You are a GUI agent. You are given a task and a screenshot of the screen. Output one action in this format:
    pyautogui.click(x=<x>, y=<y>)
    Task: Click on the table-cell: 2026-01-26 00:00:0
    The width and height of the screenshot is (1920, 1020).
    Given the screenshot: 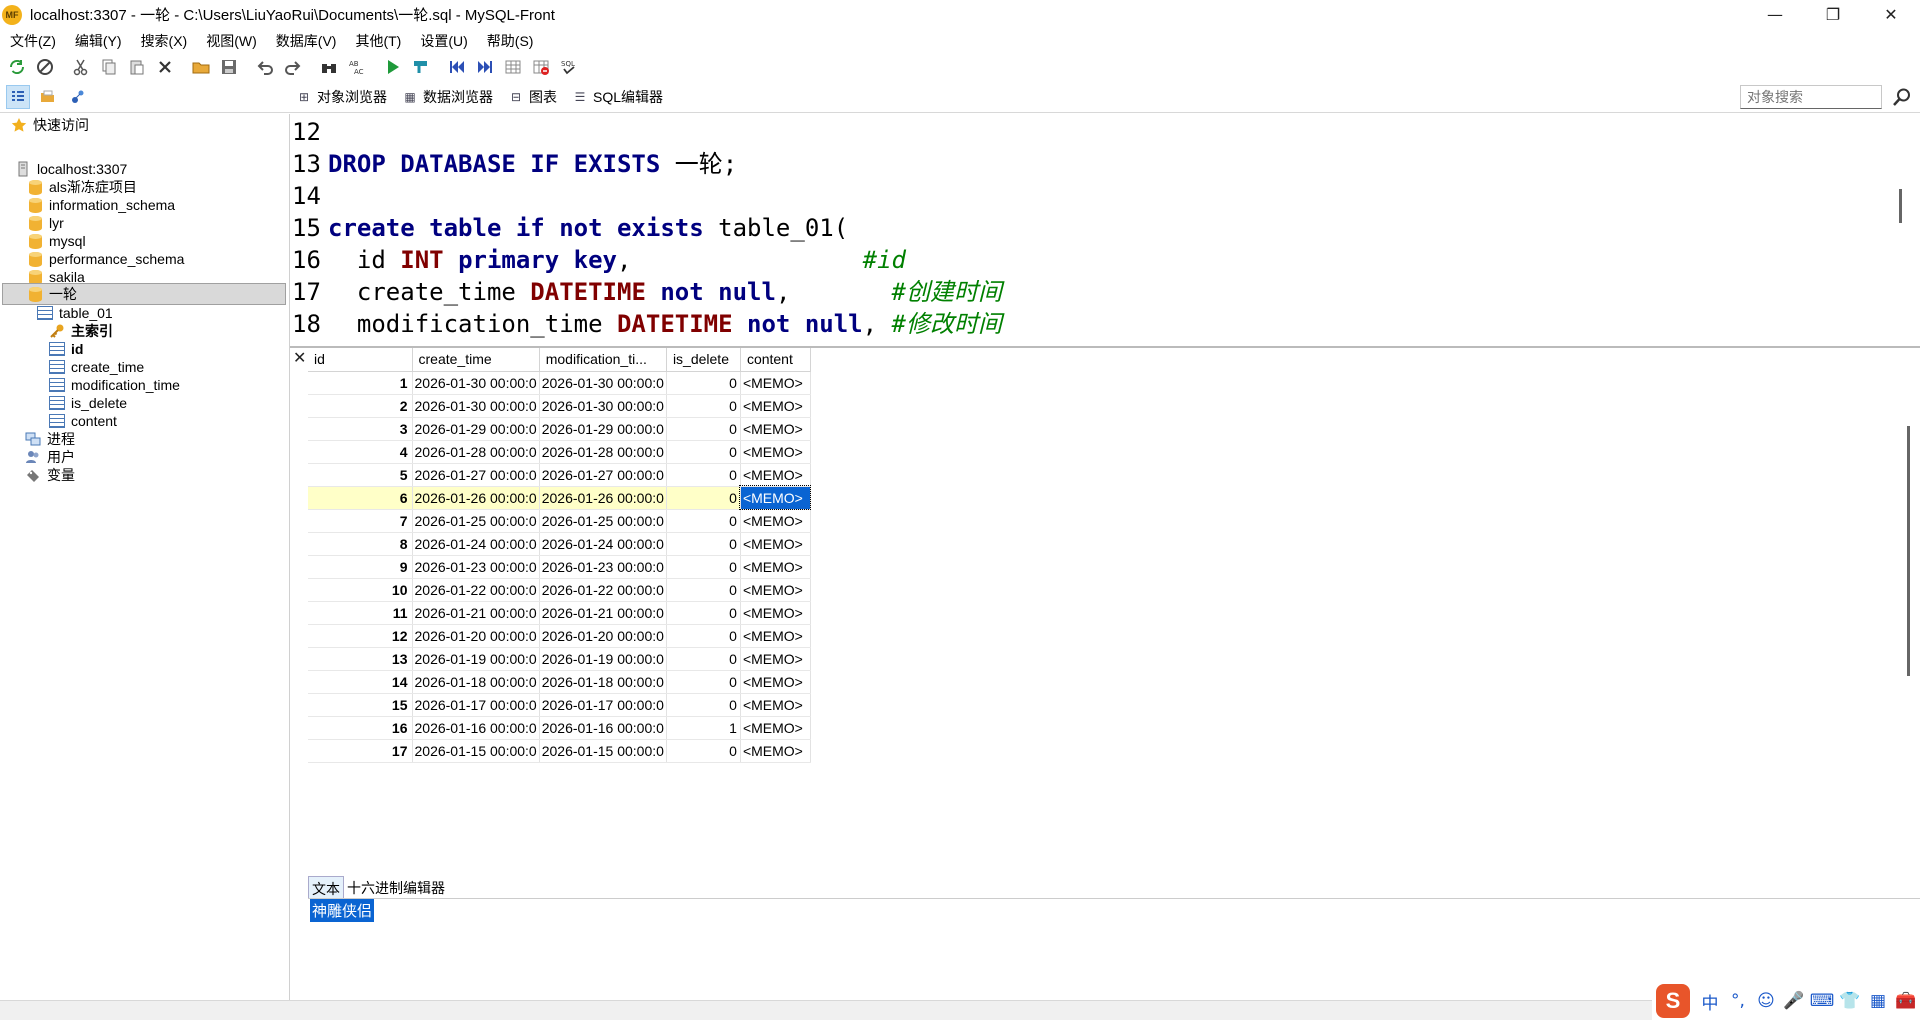 What is the action you would take?
    pyautogui.click(x=476, y=498)
    